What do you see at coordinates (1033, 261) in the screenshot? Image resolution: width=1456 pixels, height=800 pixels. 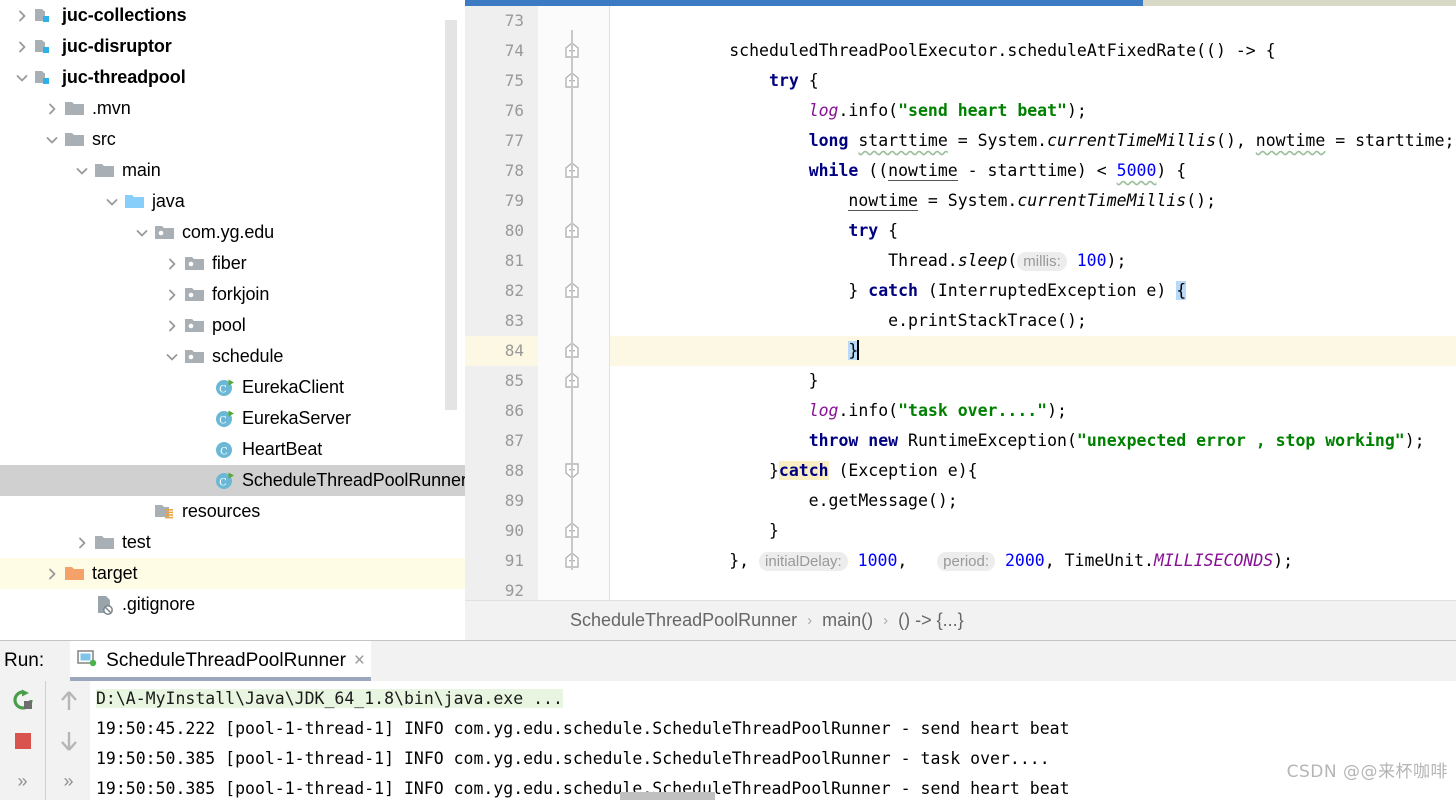 I see `code-line: Thread.sleep(millis: 100);` at bounding box center [1033, 261].